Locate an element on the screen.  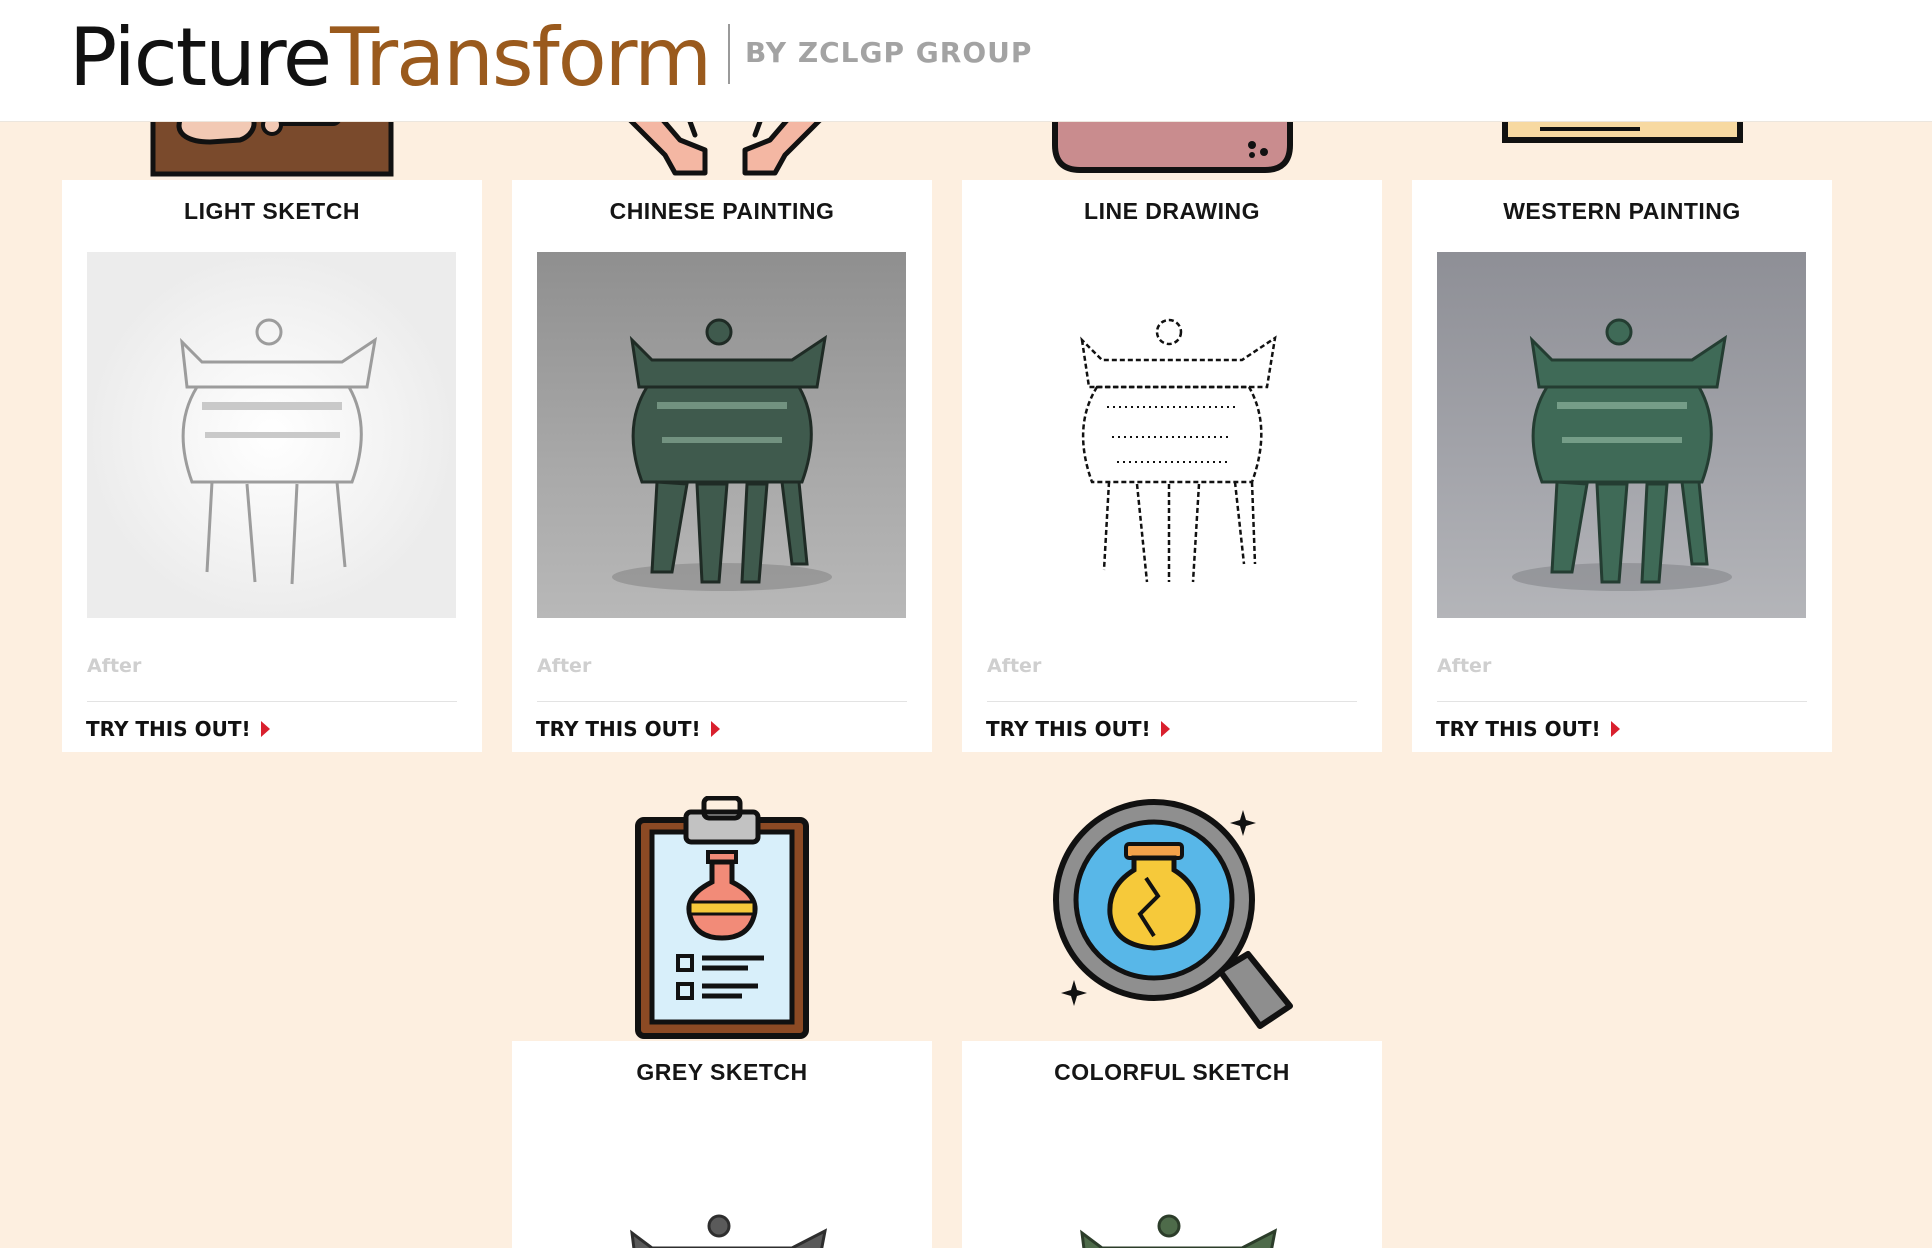
grey-sketch-preview-image is located at coordinates (721, 1180).